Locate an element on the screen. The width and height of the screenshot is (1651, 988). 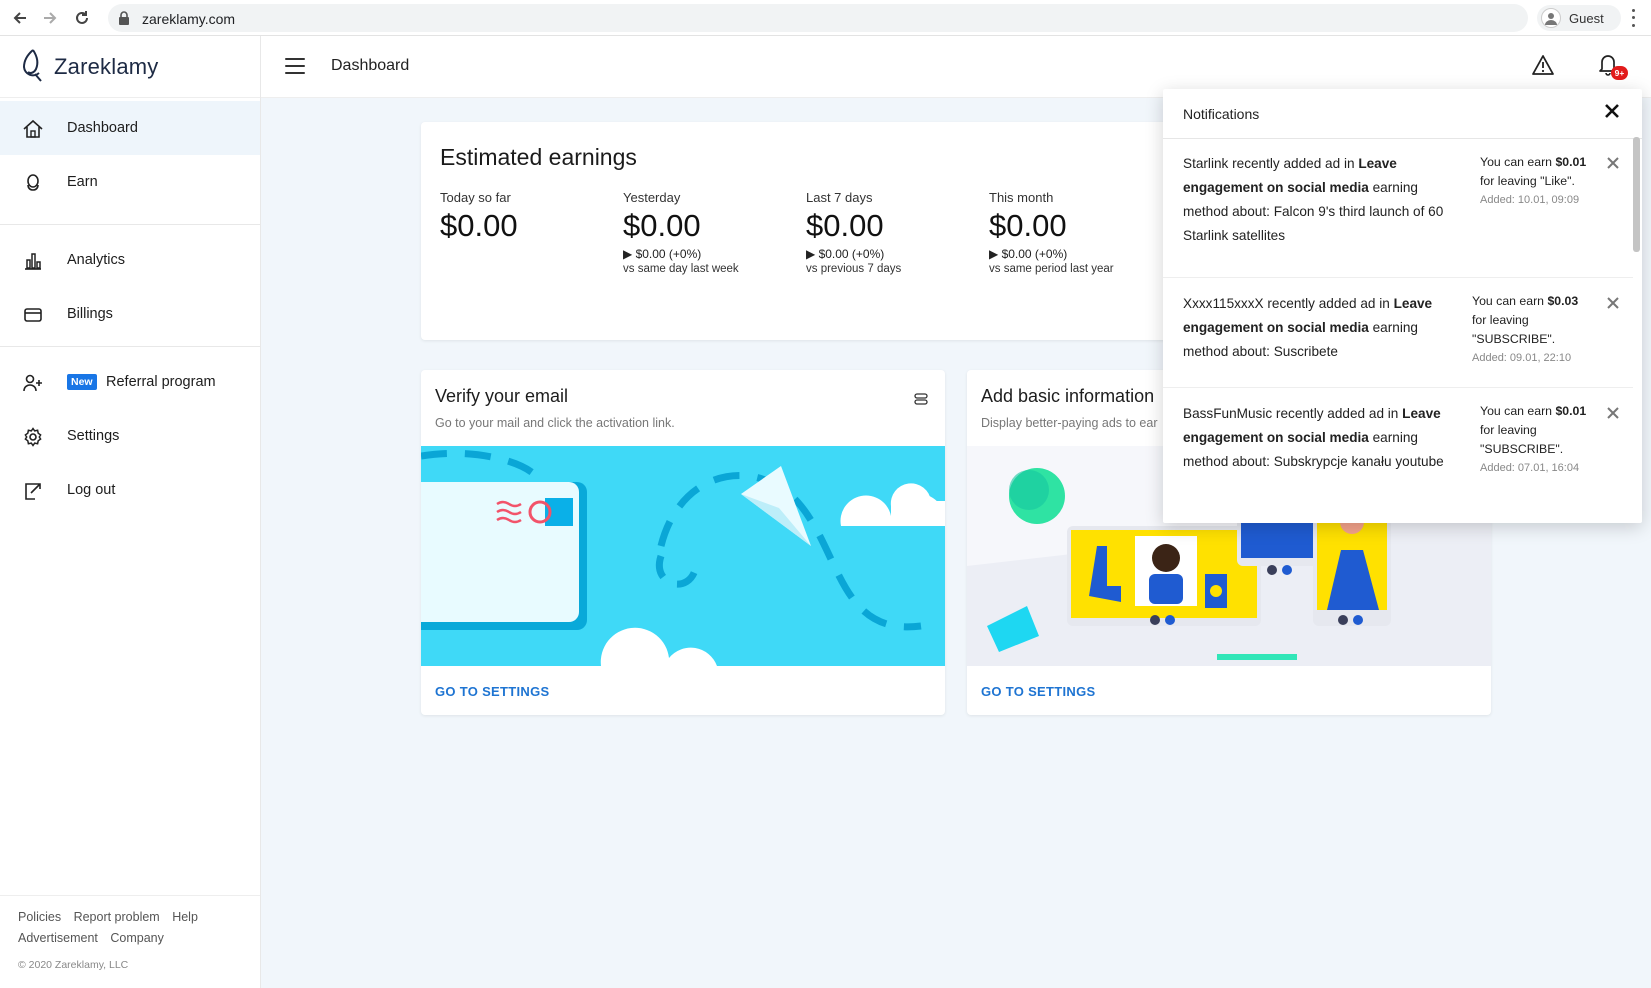
logo: Zareklamy is located at coordinates (130, 67).